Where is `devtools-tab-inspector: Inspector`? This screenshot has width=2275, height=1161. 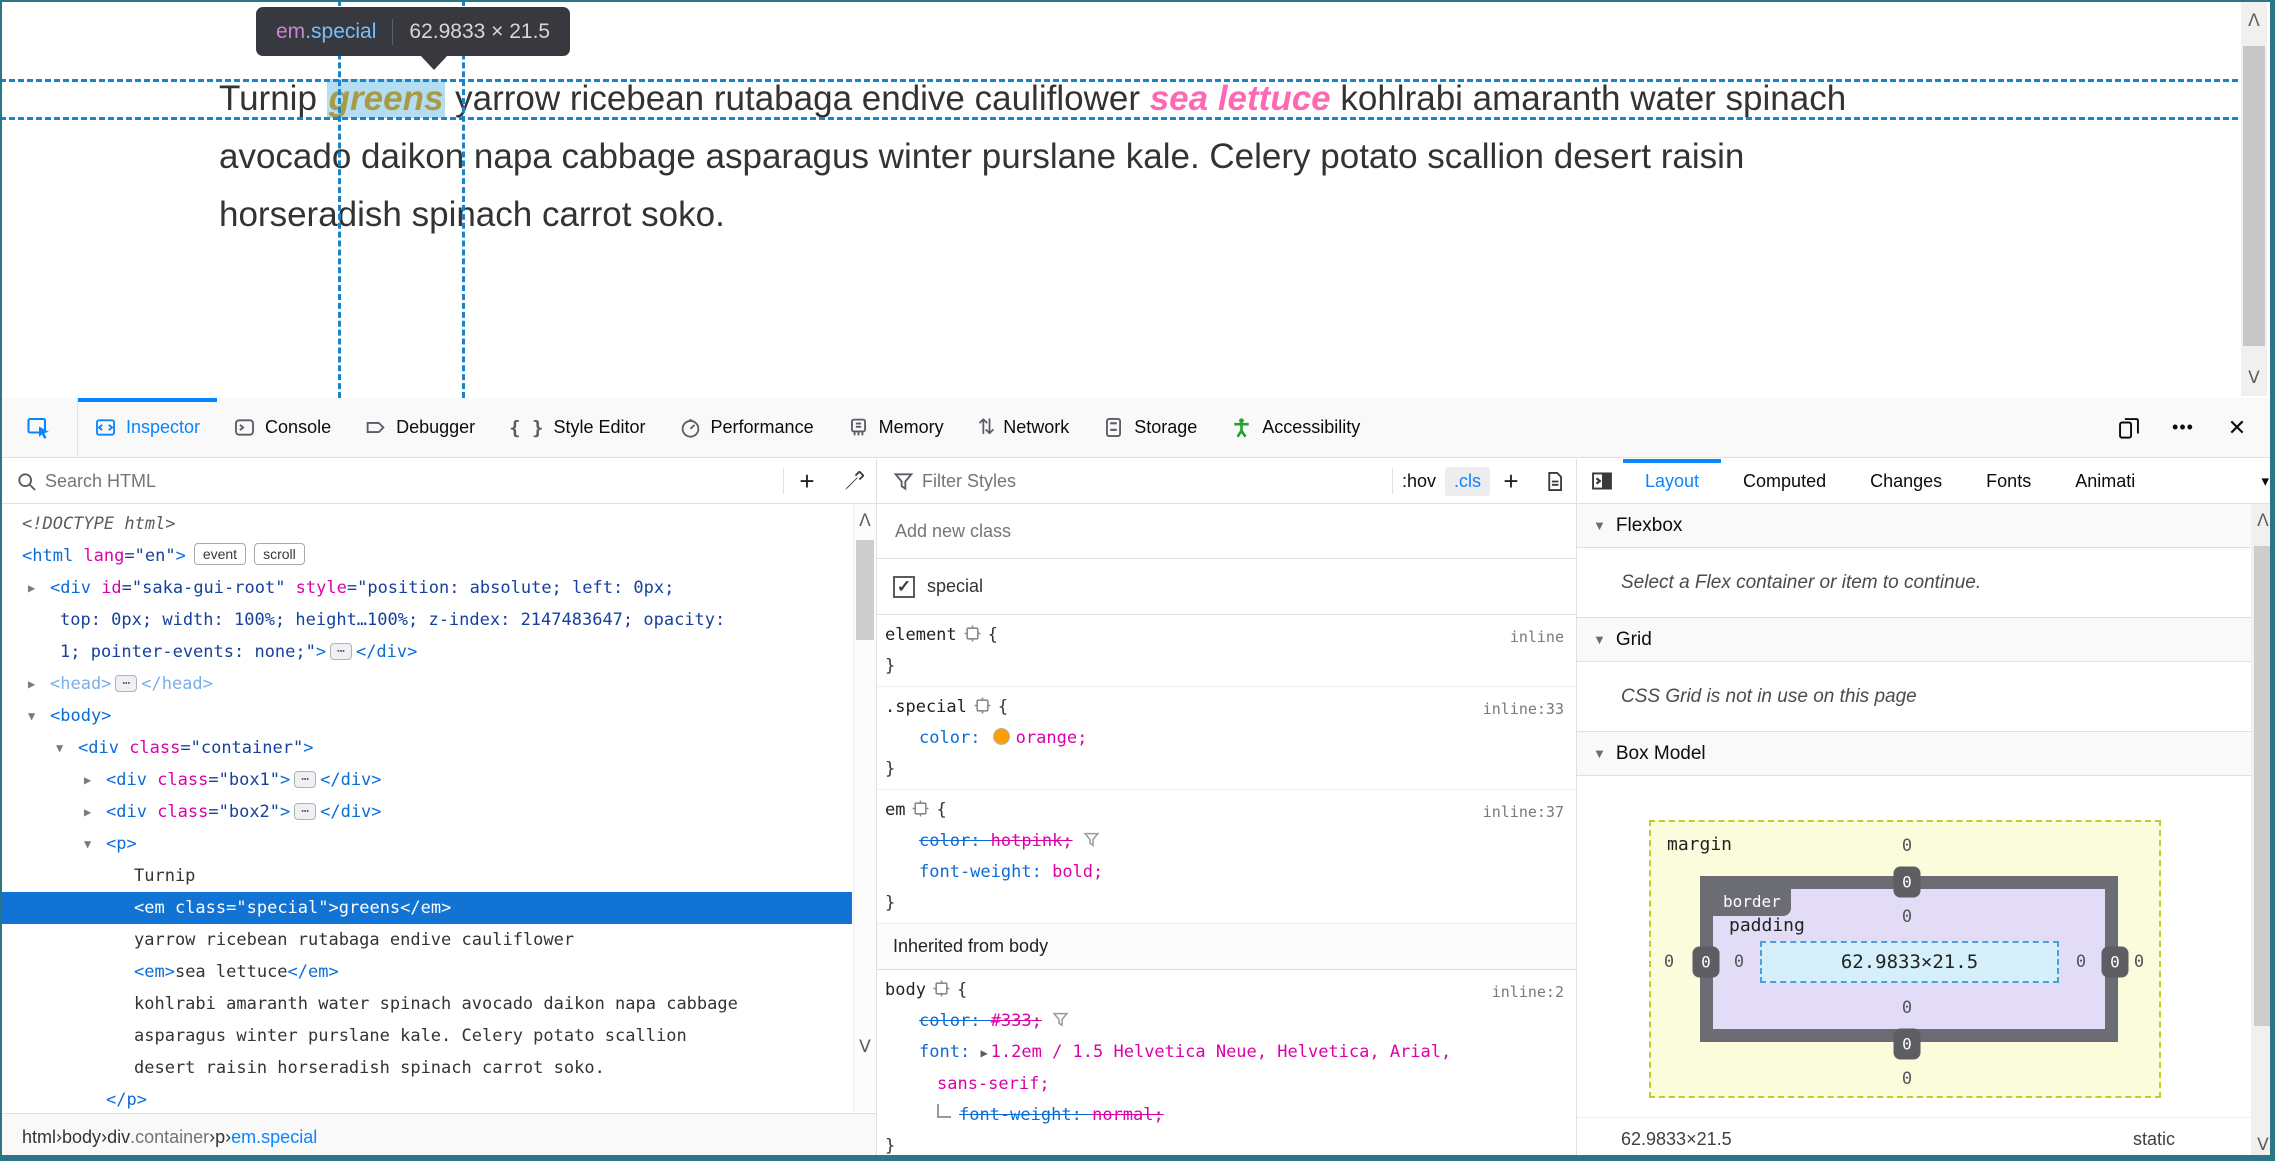
devtools-tab-inspector: Inspector is located at coordinates (148, 427).